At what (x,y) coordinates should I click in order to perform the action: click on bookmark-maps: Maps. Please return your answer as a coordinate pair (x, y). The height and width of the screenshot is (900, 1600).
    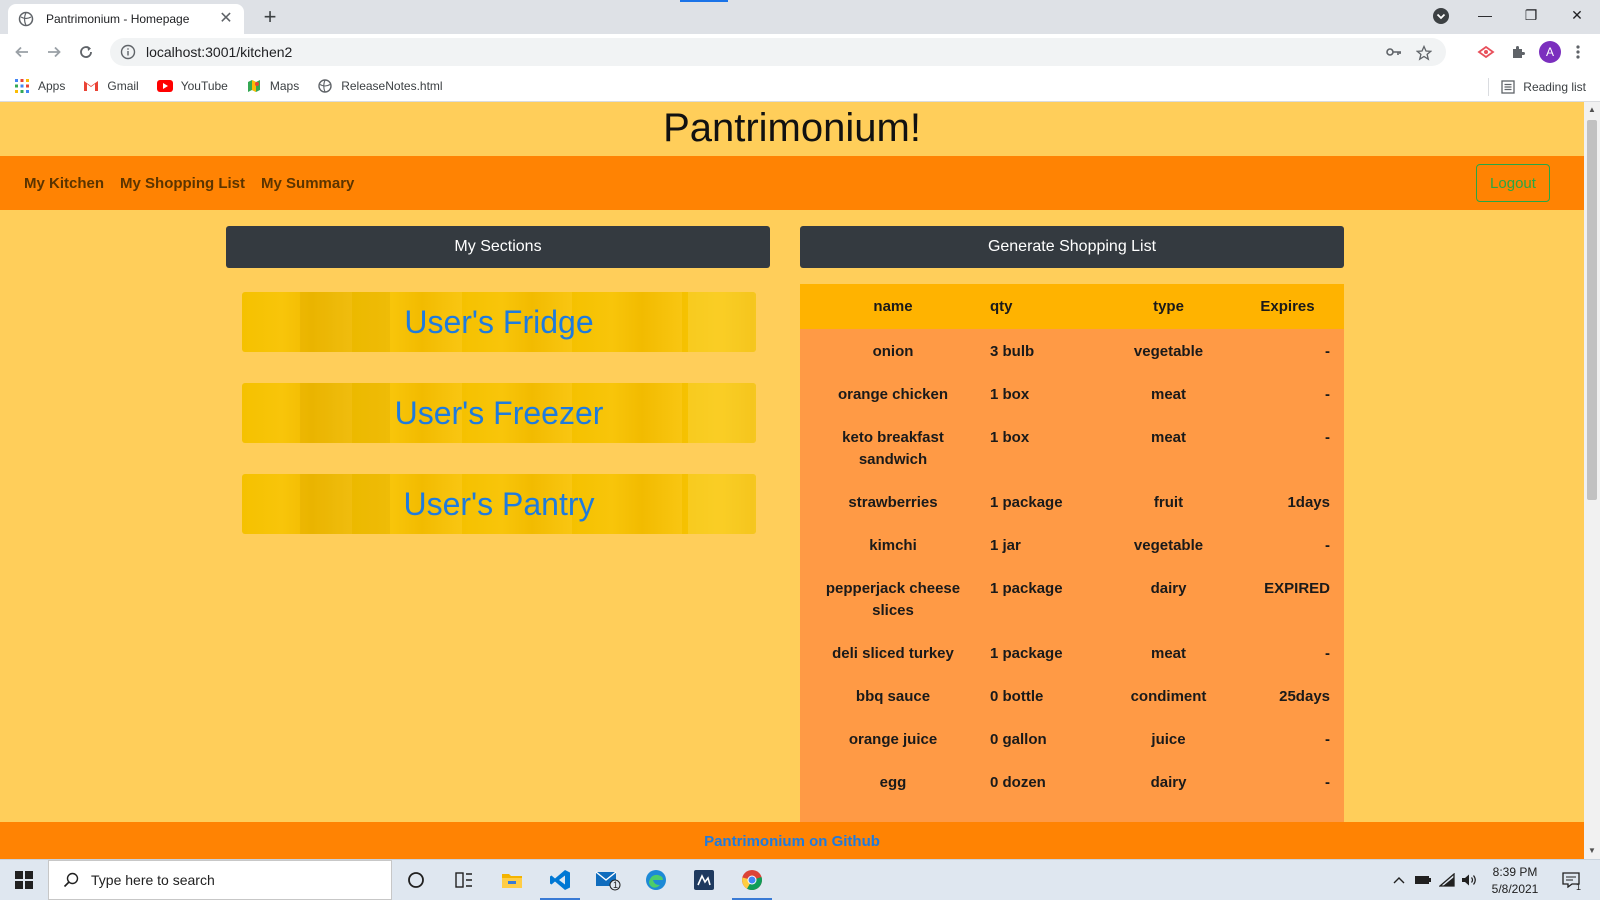
    Looking at the image, I should click on (272, 86).